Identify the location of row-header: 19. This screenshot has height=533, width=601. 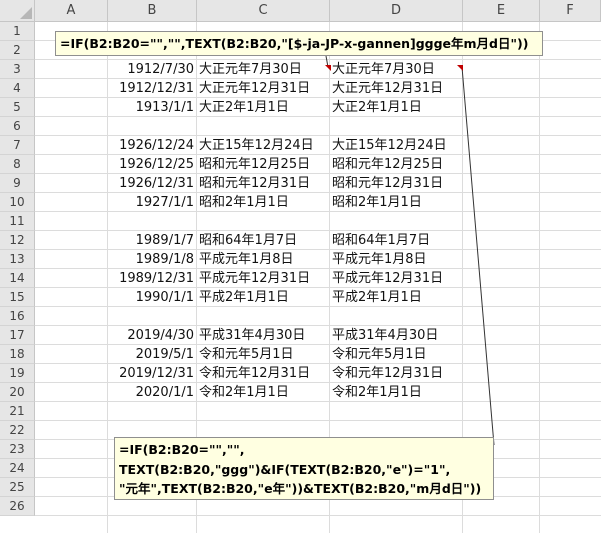
(17, 373).